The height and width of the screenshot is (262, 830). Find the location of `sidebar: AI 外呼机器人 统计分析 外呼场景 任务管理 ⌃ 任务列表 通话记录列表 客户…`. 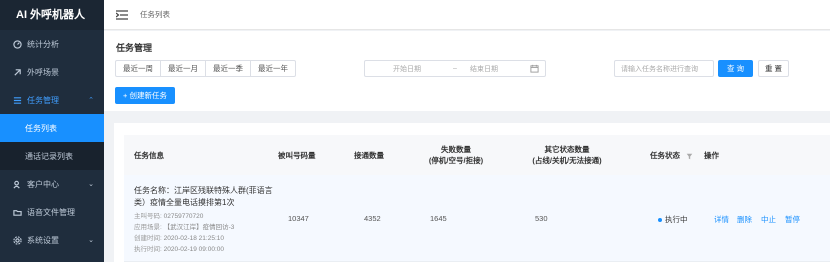

sidebar: AI 外呼机器人 统计分析 外呼场景 任务管理 ⌃ 任务列表 通话记录列表 客户… is located at coordinates (52, 131).